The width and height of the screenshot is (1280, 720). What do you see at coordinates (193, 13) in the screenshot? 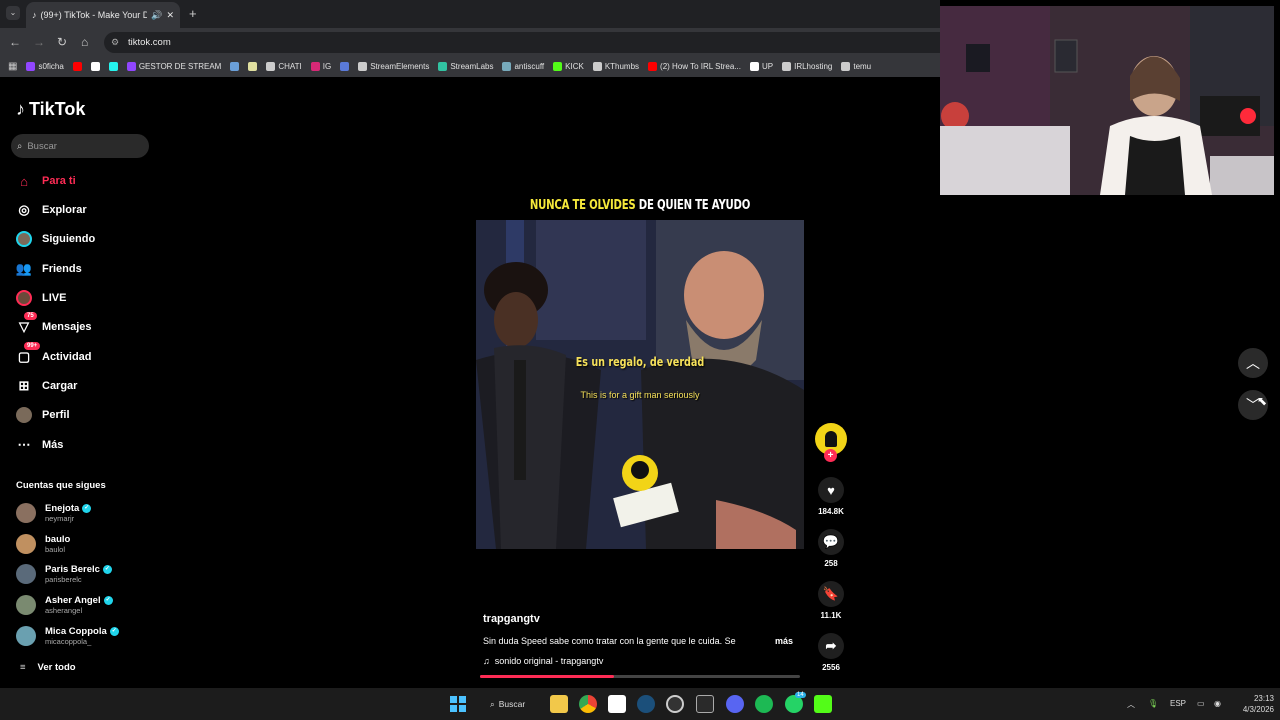
I see `new-tab-button: +` at bounding box center [193, 13].